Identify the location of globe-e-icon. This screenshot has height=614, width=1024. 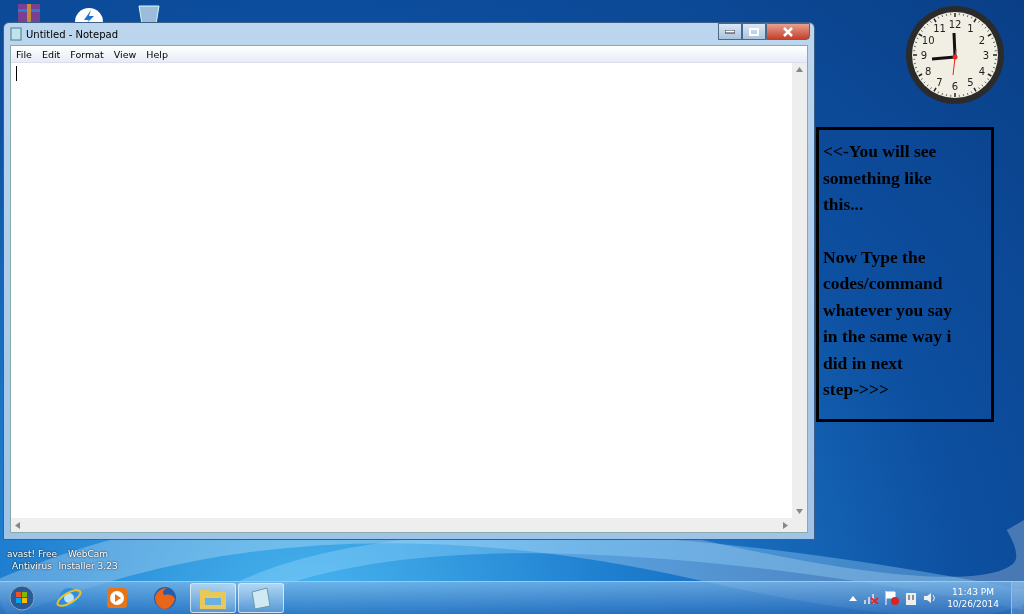
(69, 598).